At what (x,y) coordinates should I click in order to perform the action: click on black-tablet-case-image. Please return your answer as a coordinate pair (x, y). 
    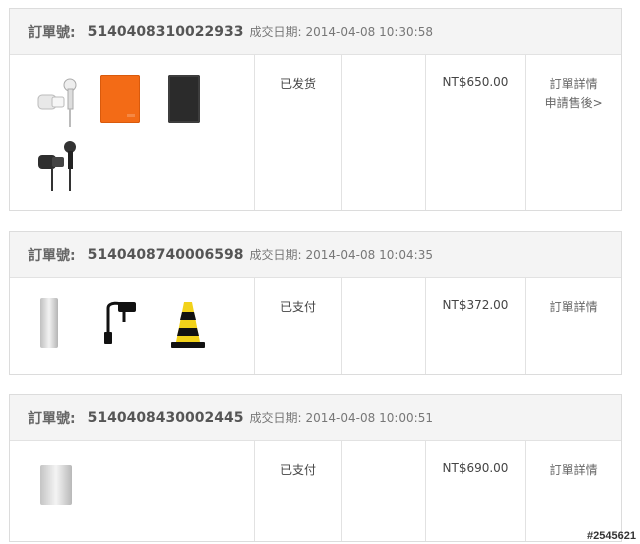
    Looking at the image, I should click on (184, 99).